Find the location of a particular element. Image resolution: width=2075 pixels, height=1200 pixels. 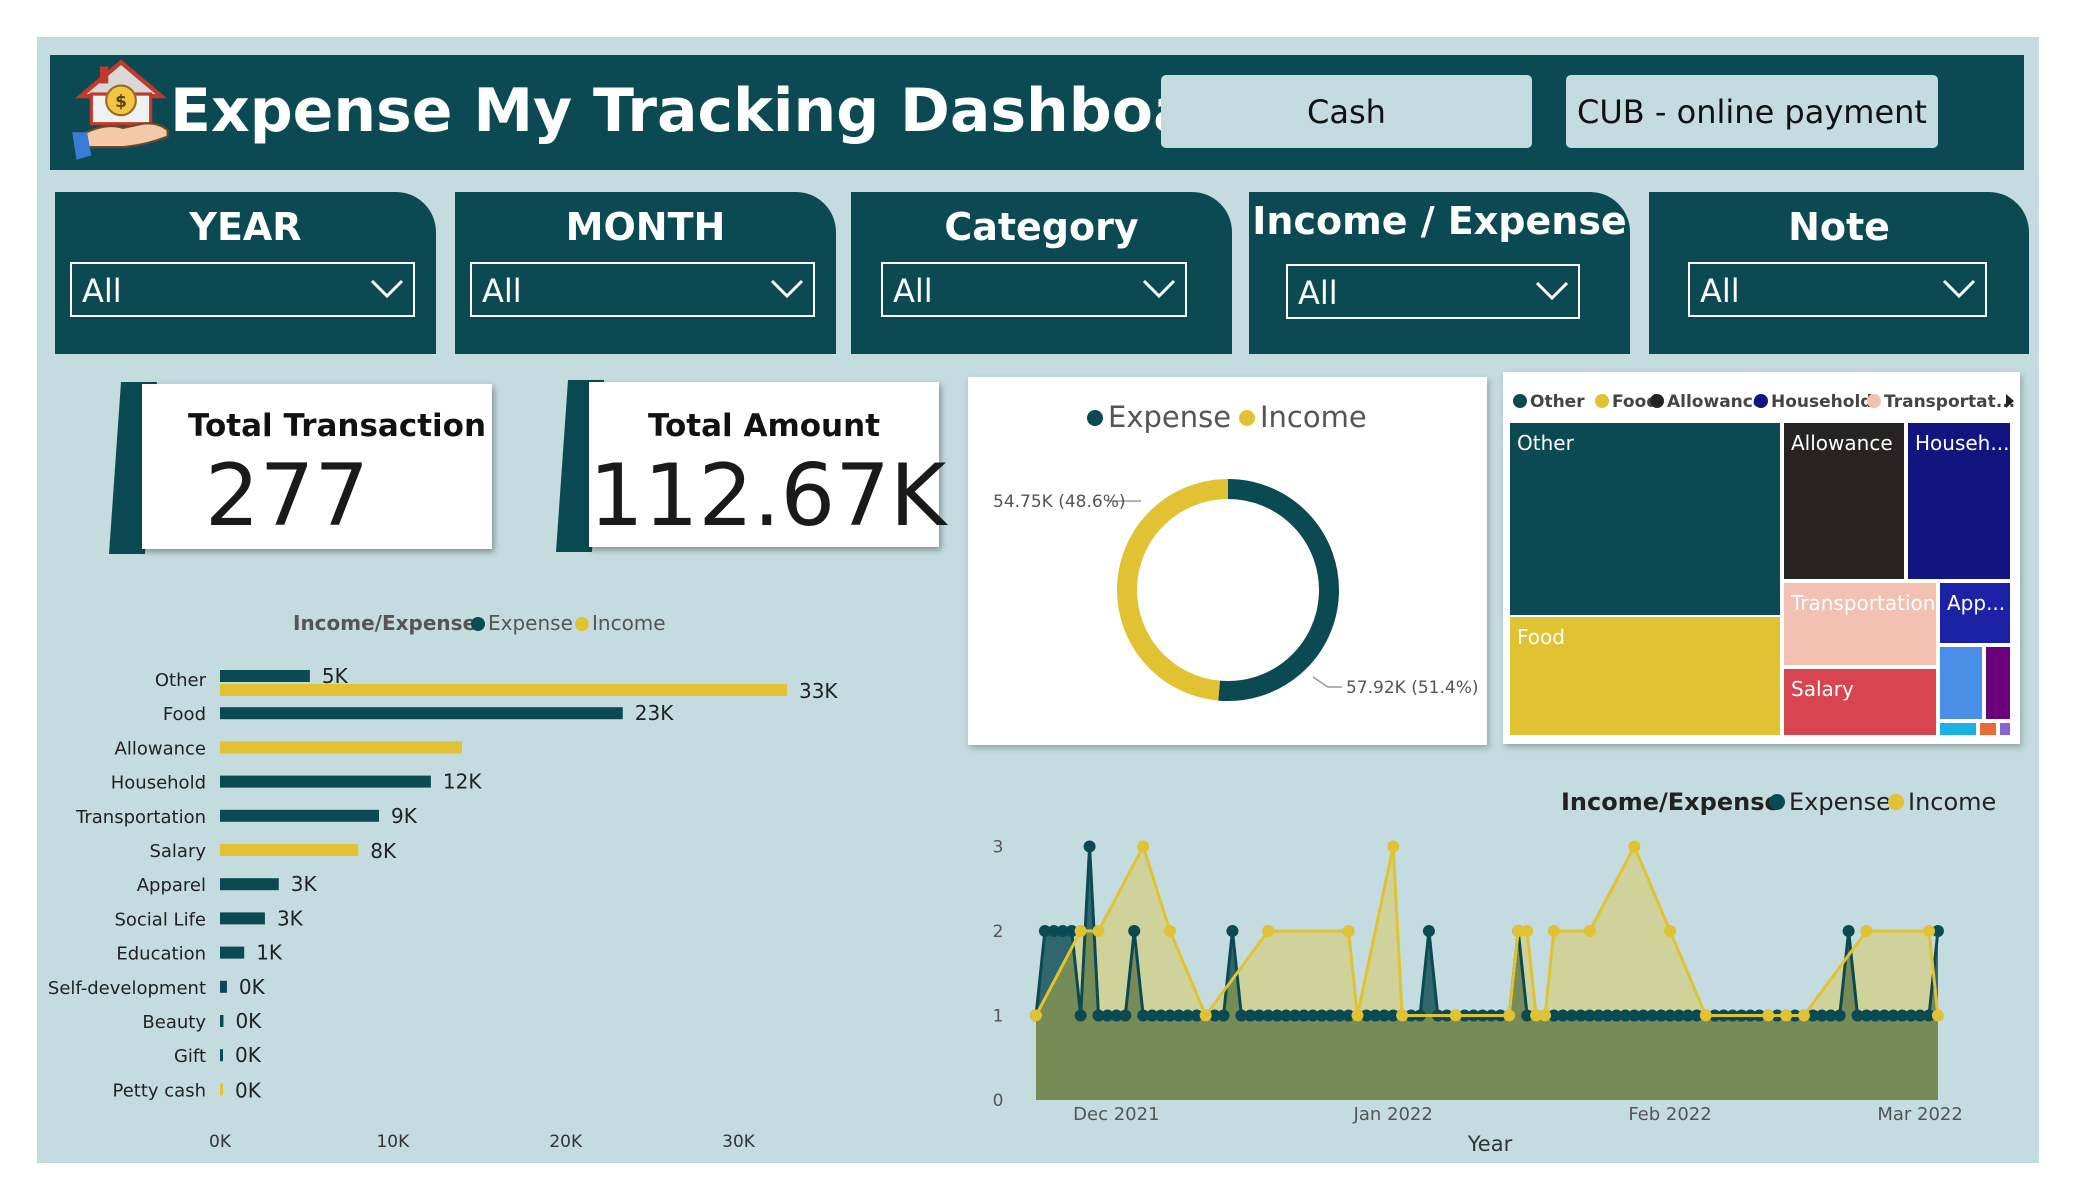

category-label: Gift is located at coordinates (190, 1056).